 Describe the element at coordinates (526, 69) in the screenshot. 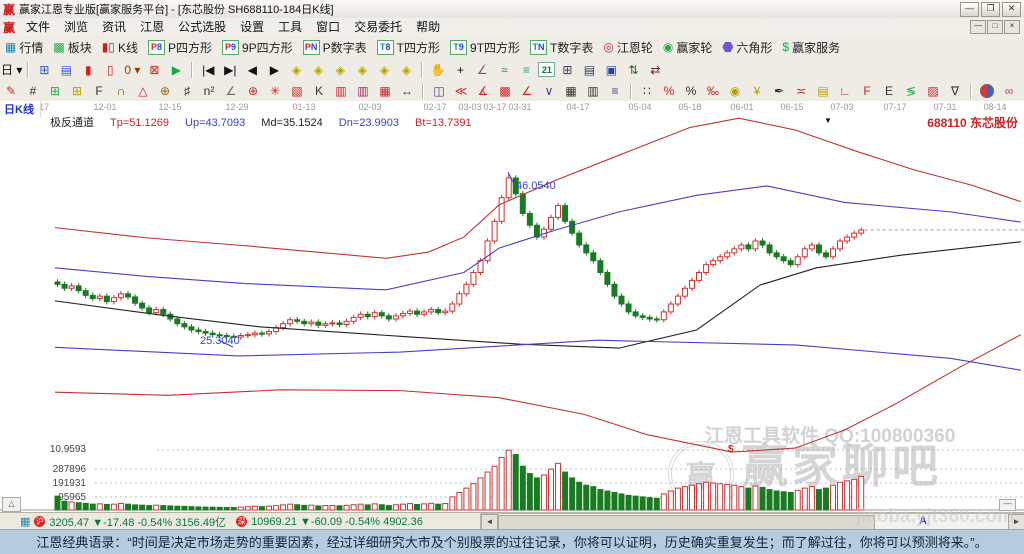

I see `chart-lines-icon: ≡` at that location.